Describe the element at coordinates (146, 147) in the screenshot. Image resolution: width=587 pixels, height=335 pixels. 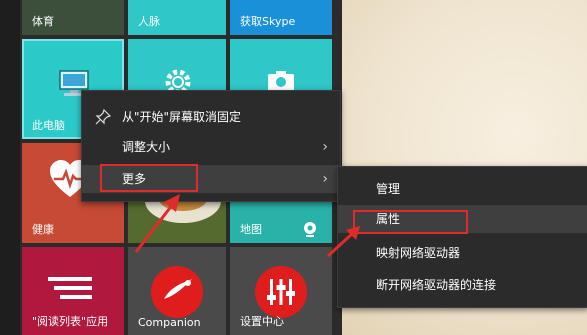
I see `menu-item-resize-label: 调整大小` at that location.